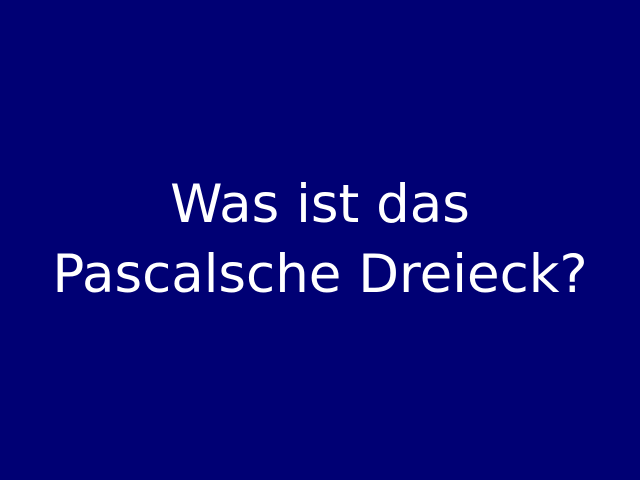 This screenshot has height=480, width=640. I want to click on slide-title-line-1: Was ist das, so click(320, 204).